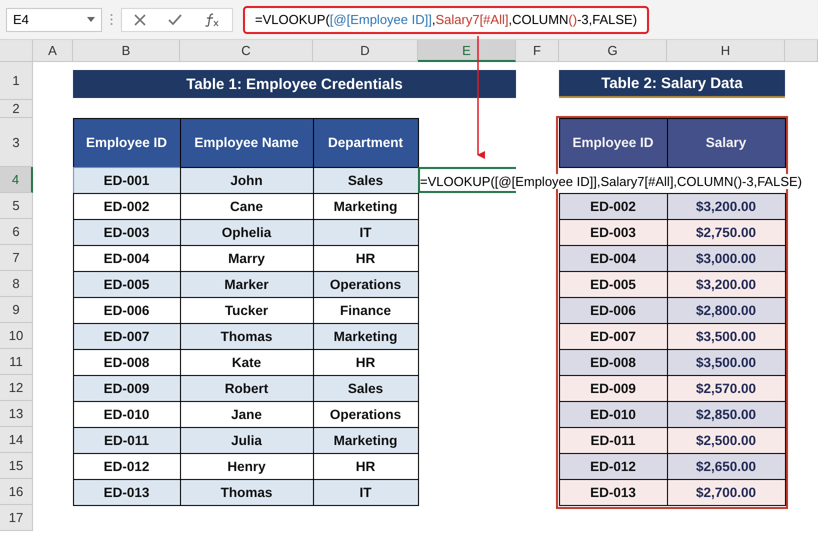 Image resolution: width=818 pixels, height=533 pixels. I want to click on row-header: 2, so click(16, 109).